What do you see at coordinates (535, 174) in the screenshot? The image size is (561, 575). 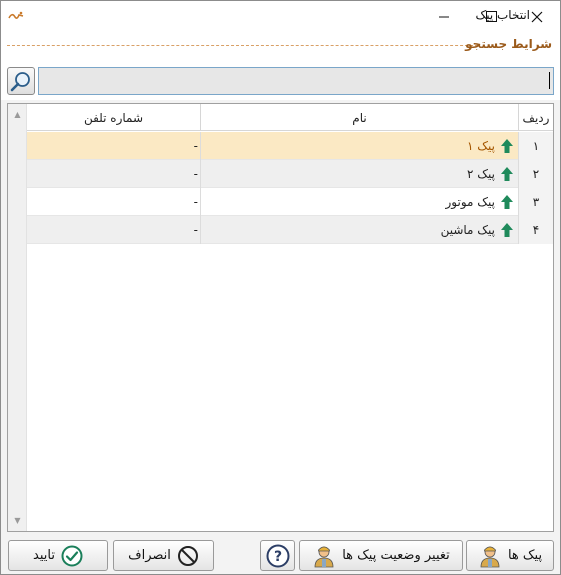 I see `row-index-cell: ۲` at bounding box center [535, 174].